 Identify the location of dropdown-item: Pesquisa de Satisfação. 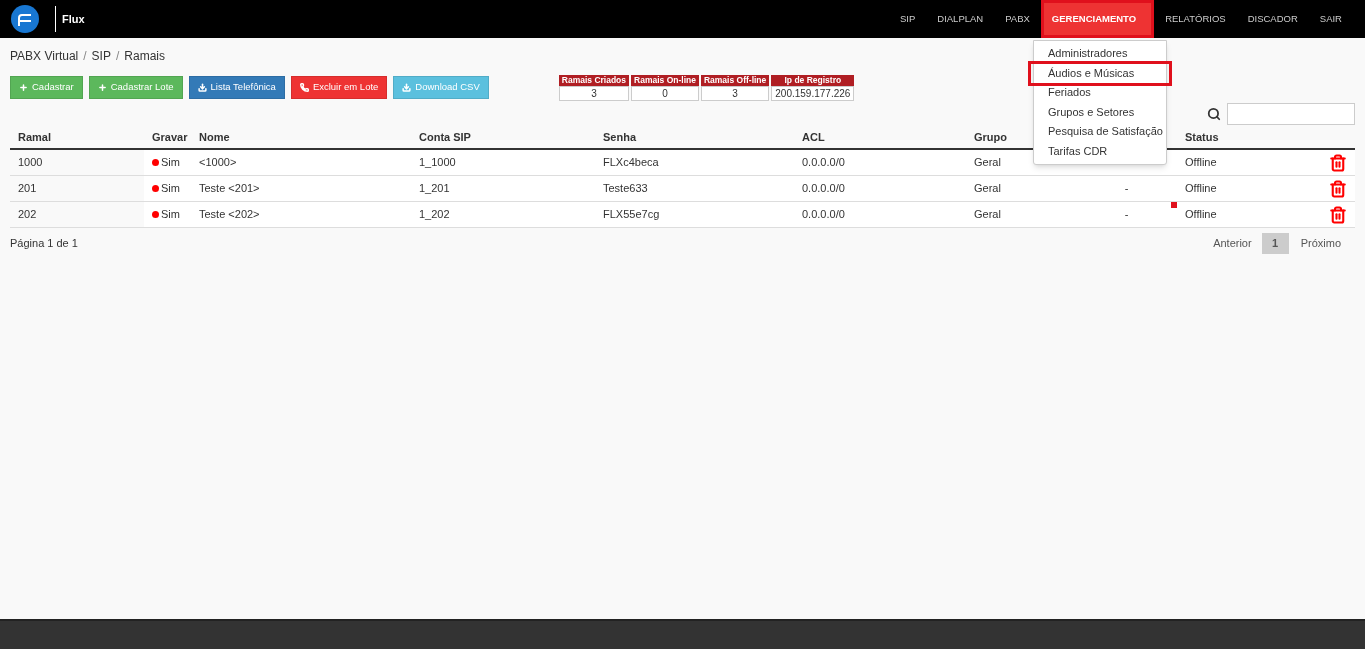
(1100, 132).